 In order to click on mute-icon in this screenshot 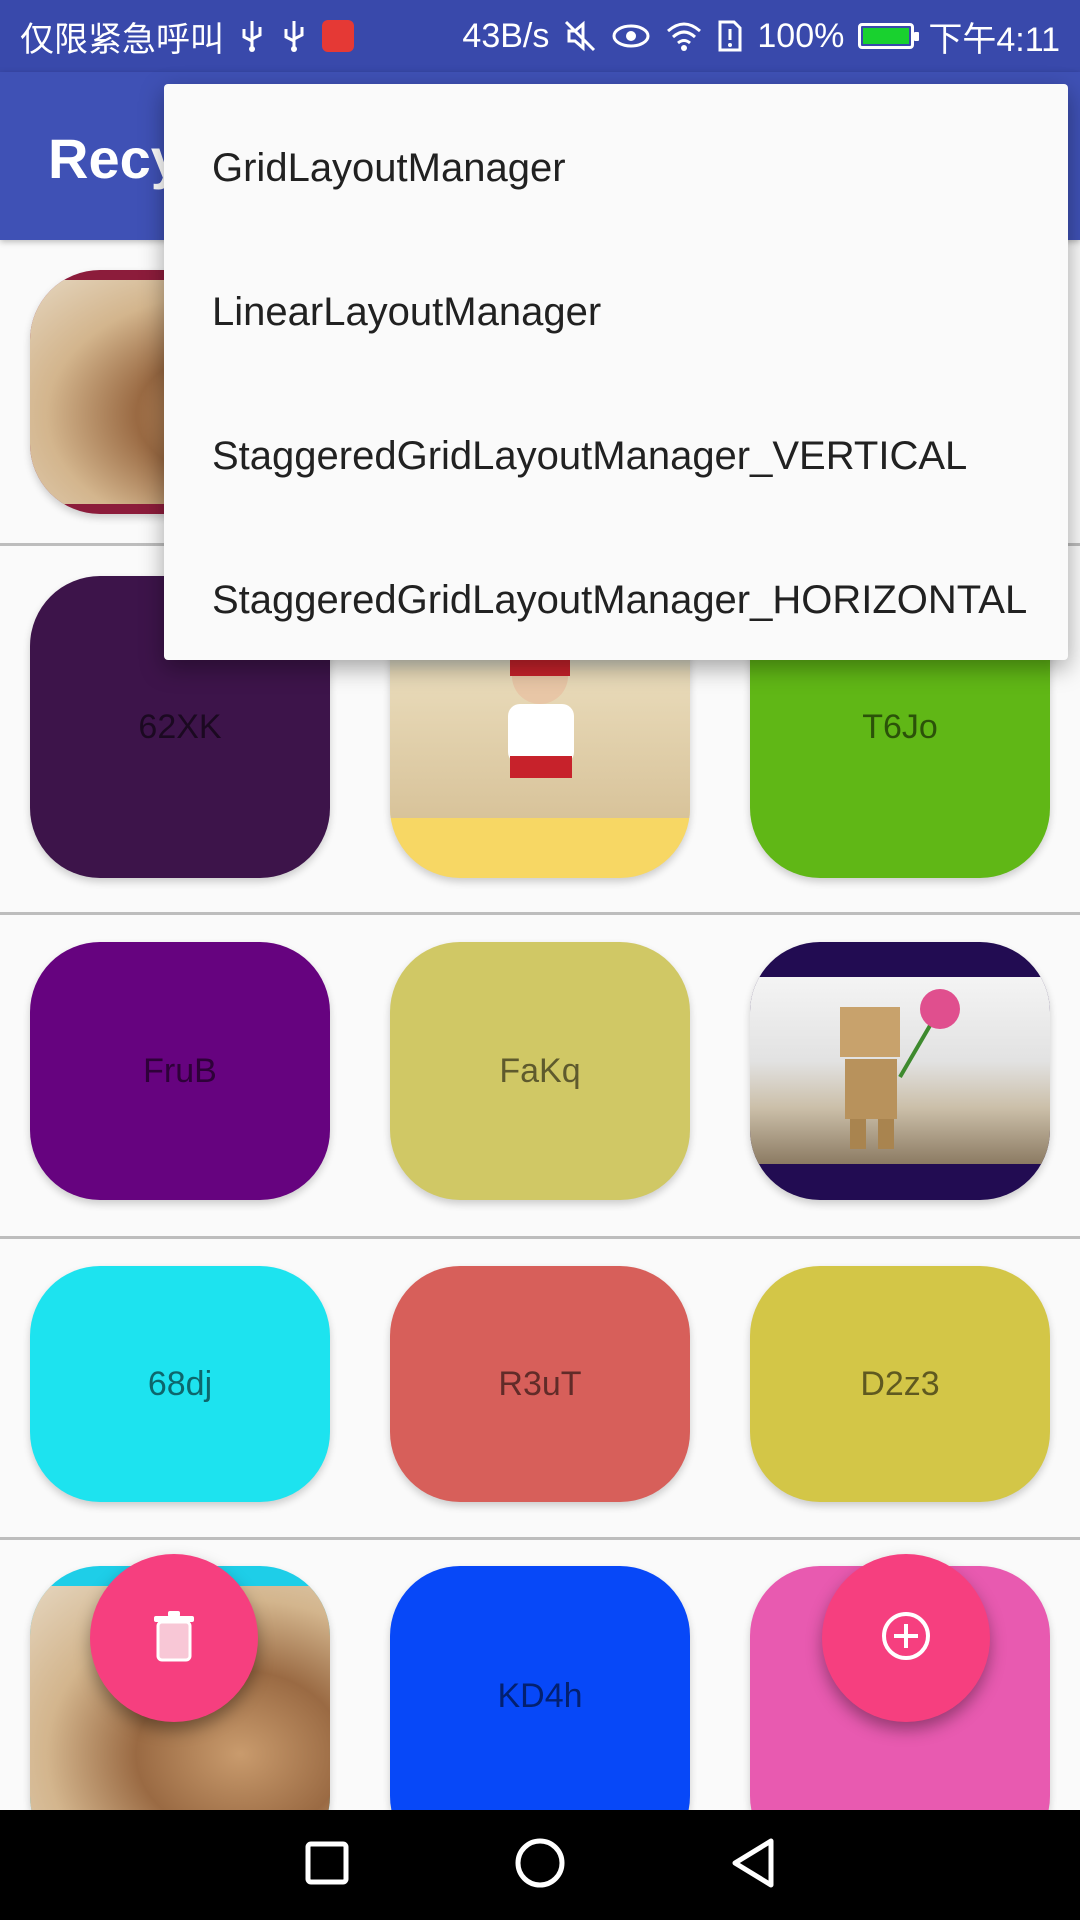, I will do `click(580, 36)`.